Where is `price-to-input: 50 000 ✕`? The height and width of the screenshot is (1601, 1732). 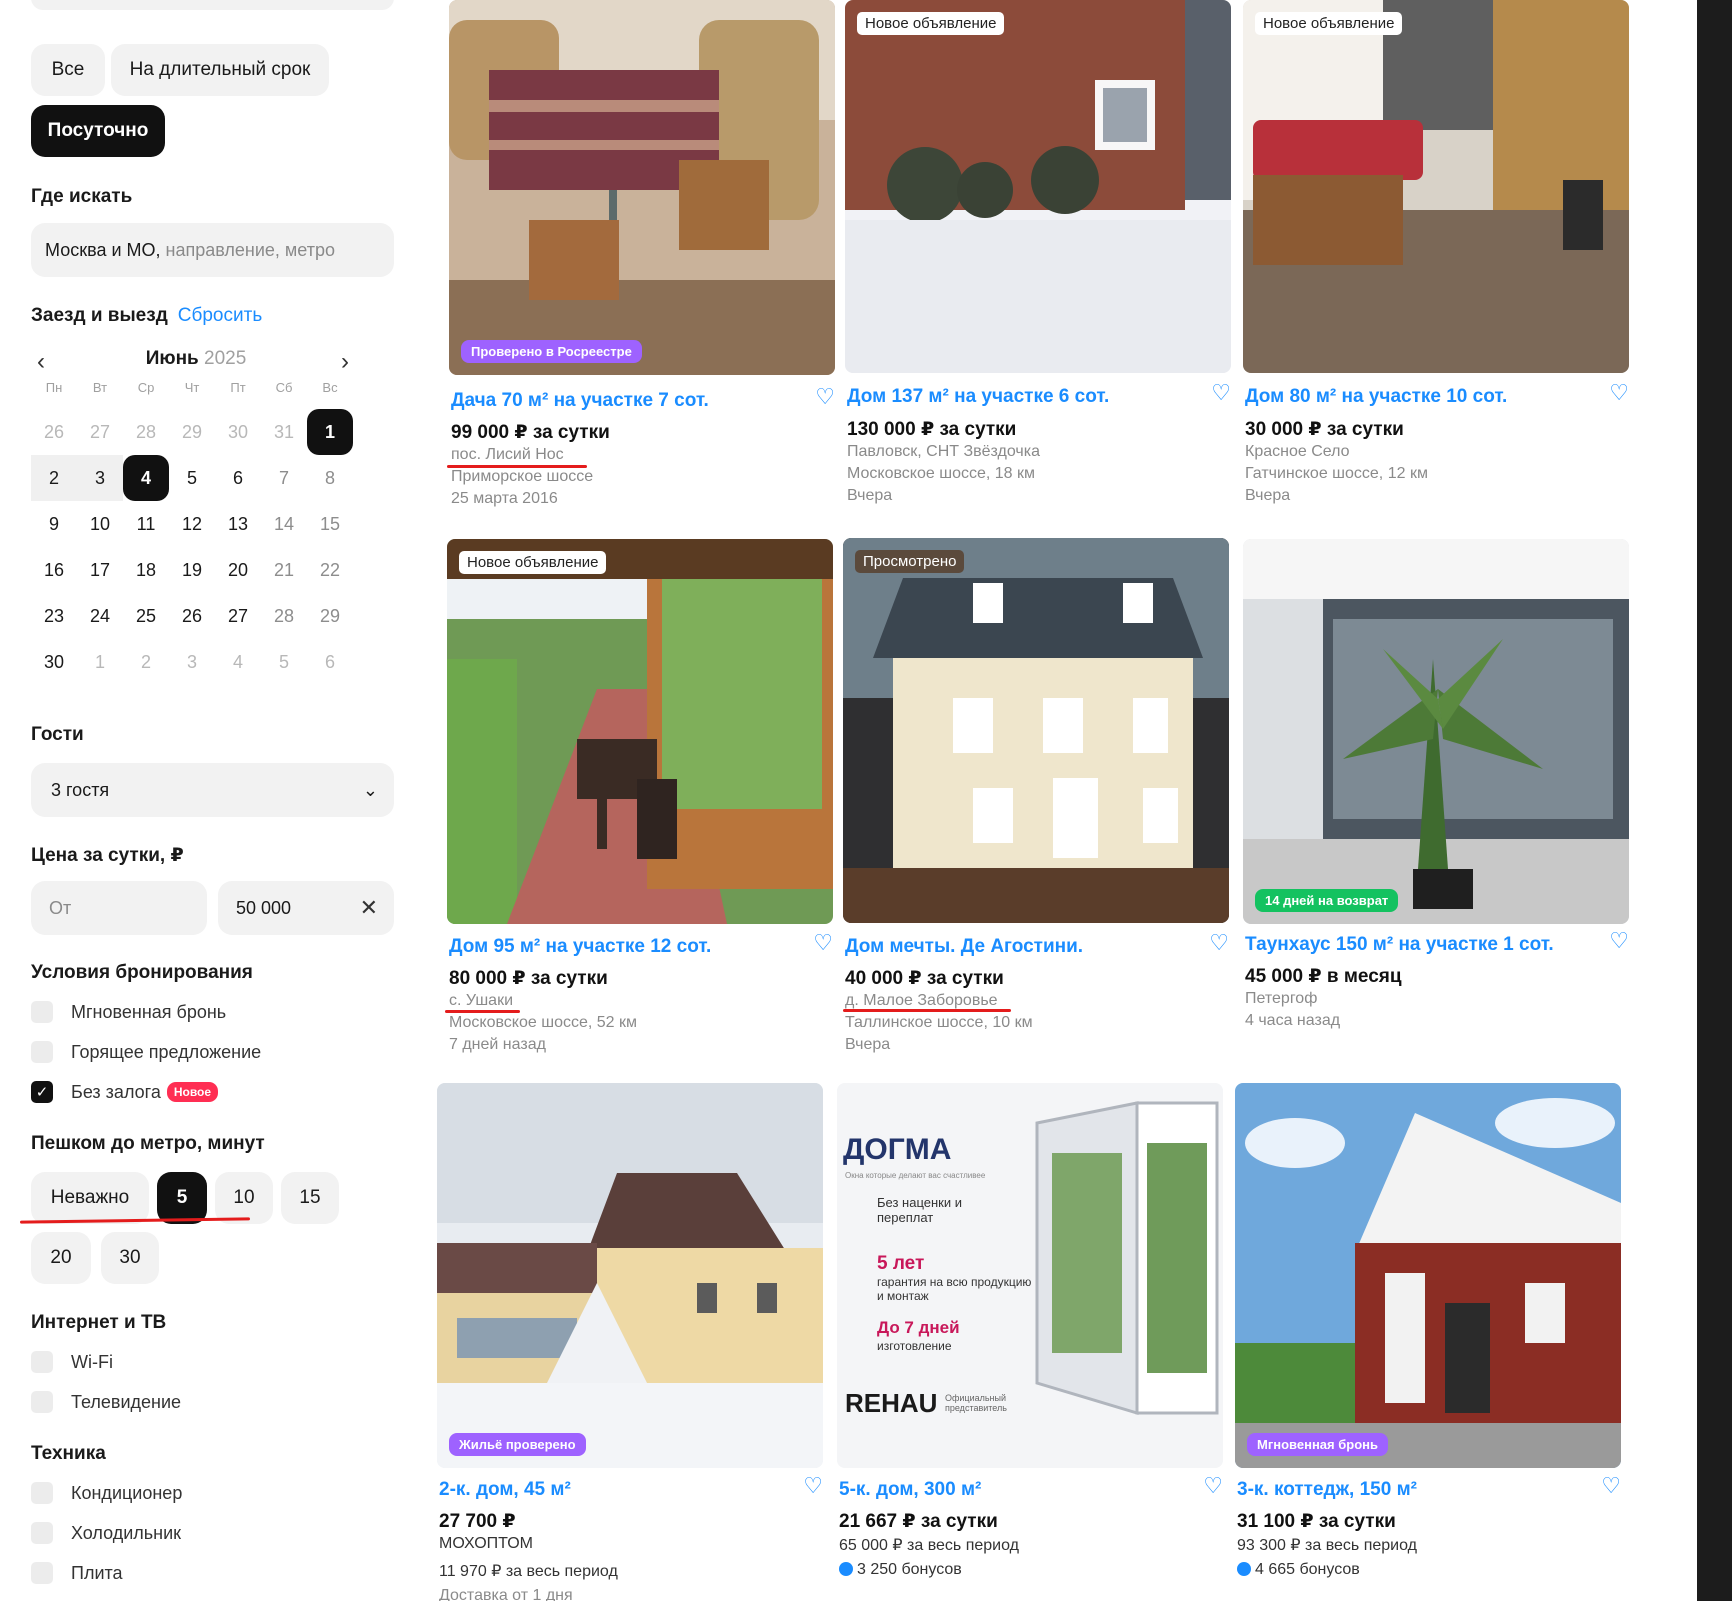 price-to-input: 50 000 ✕ is located at coordinates (306, 908).